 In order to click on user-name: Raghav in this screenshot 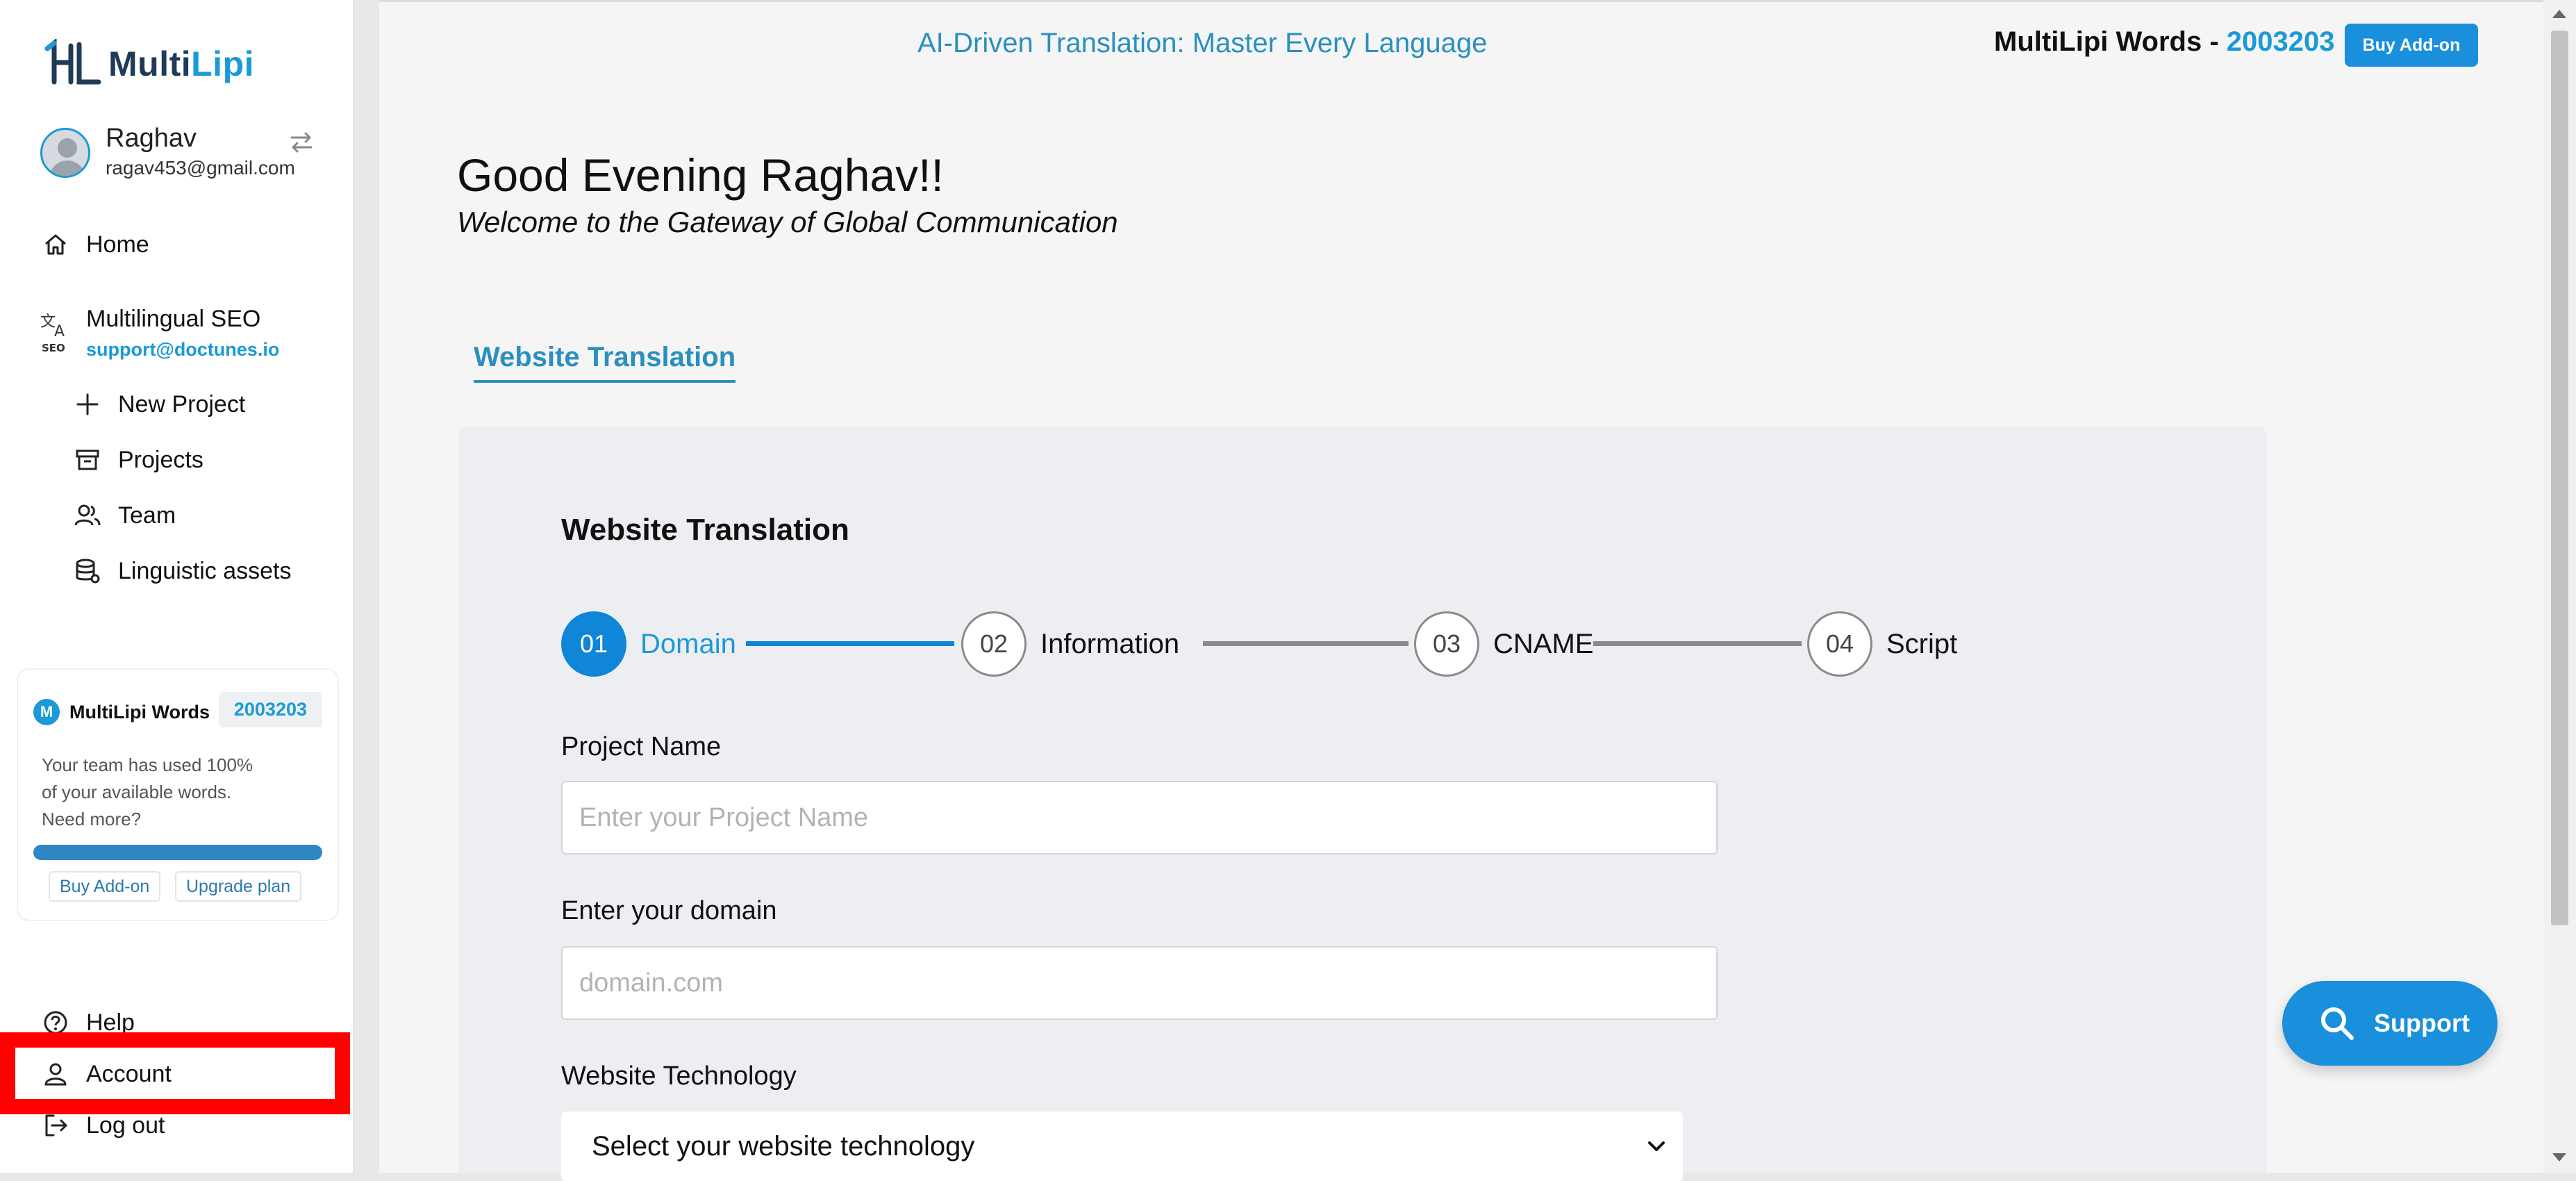, I will do `click(151, 139)`.